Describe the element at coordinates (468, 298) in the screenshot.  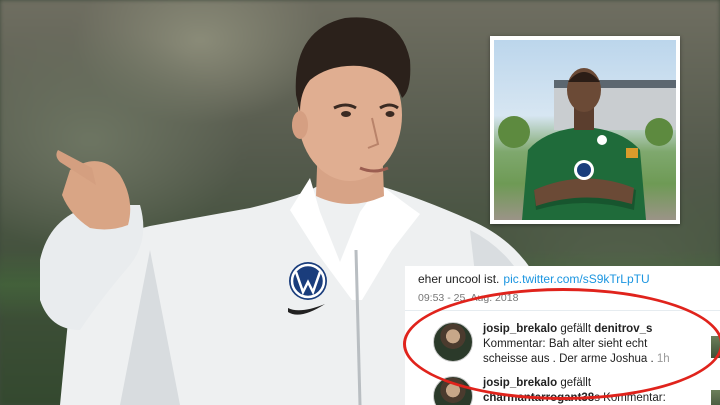
I see `tweet-timestamp: 09:53 - 25. Aug. 2018` at that location.